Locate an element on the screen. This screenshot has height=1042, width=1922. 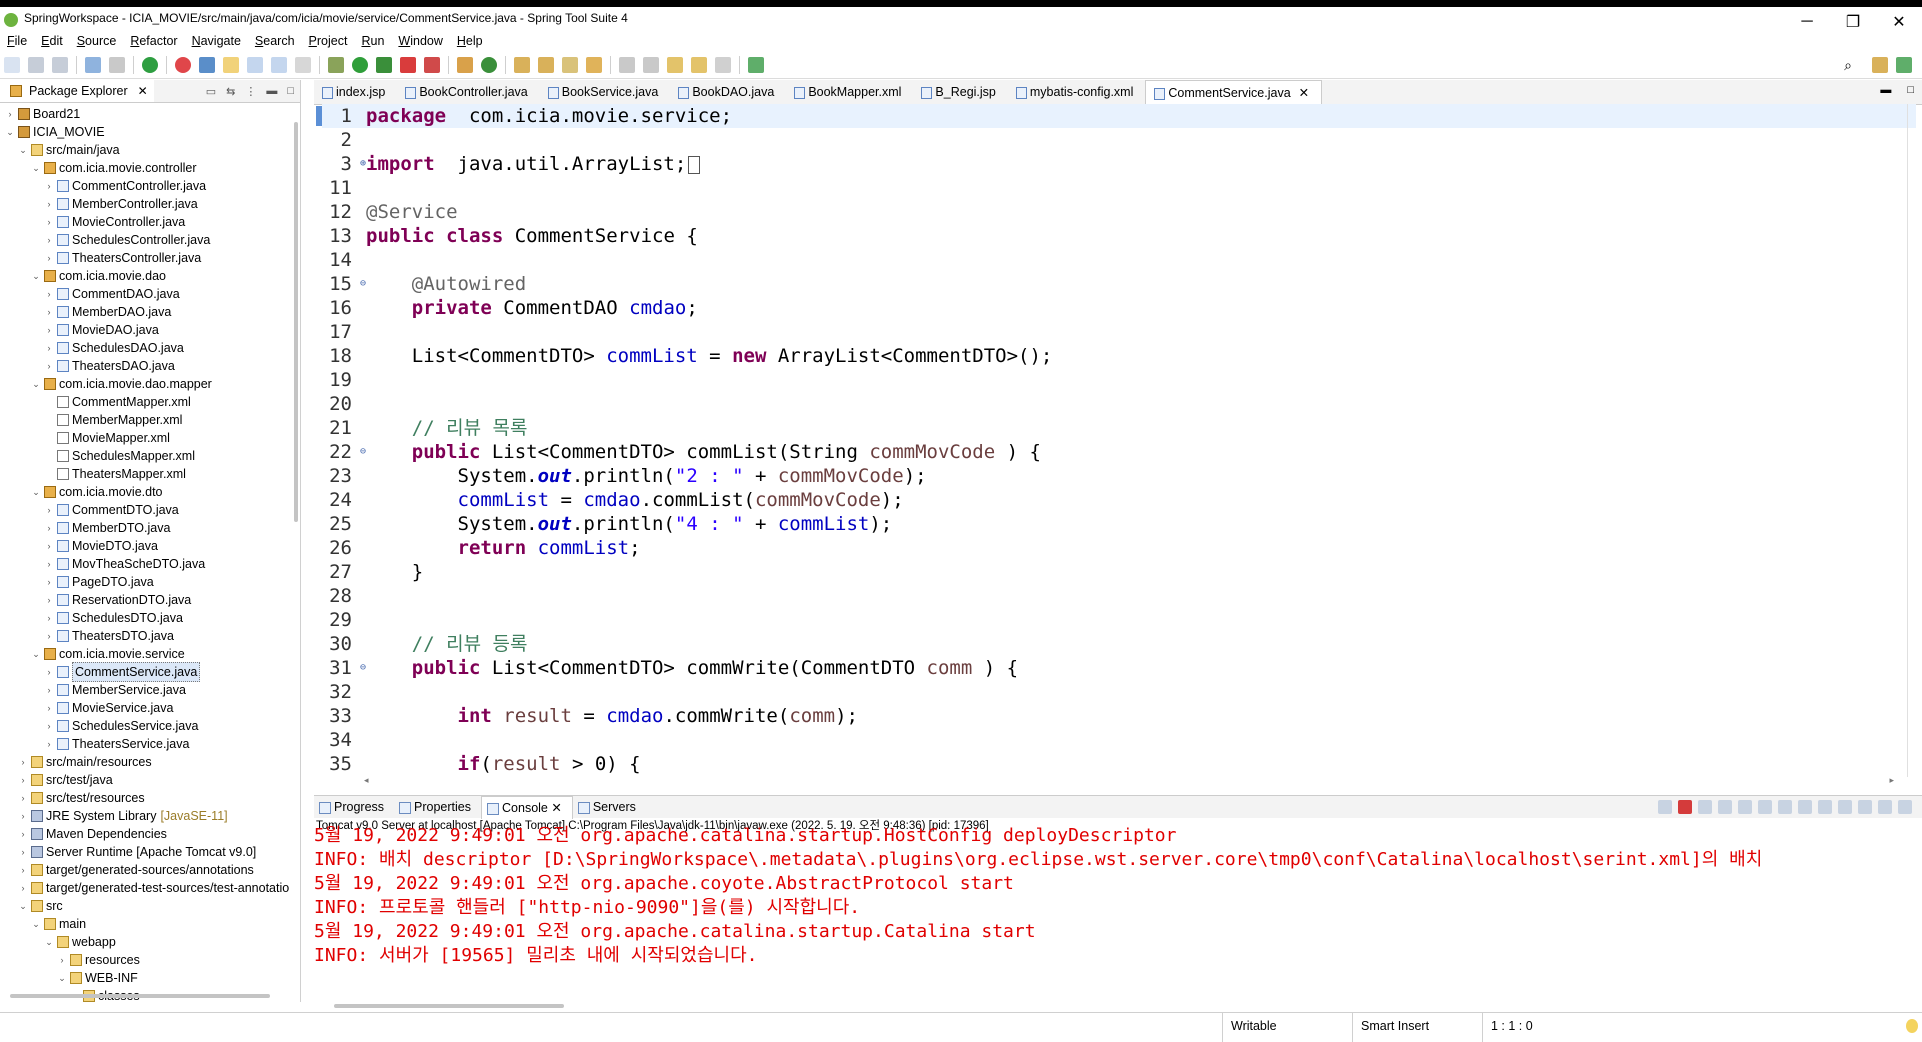
save-icon is located at coordinates (36, 65).